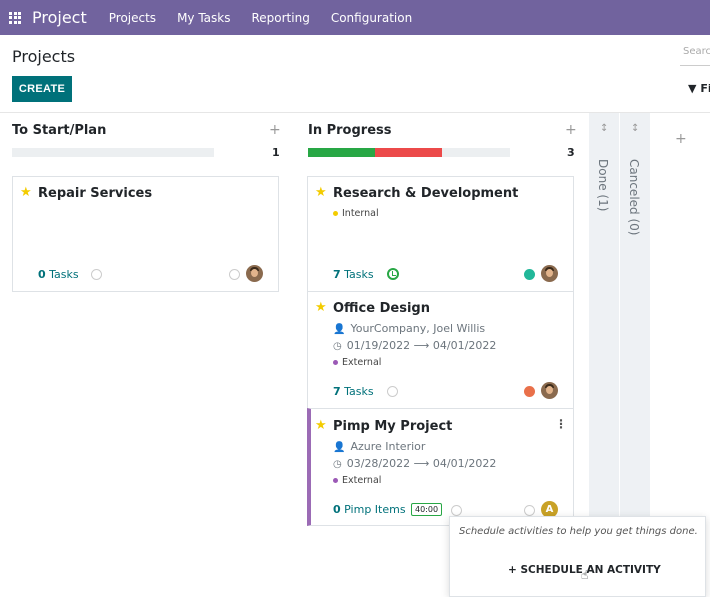  I want to click on column-title-in-progress: In Progress, so click(350, 130).